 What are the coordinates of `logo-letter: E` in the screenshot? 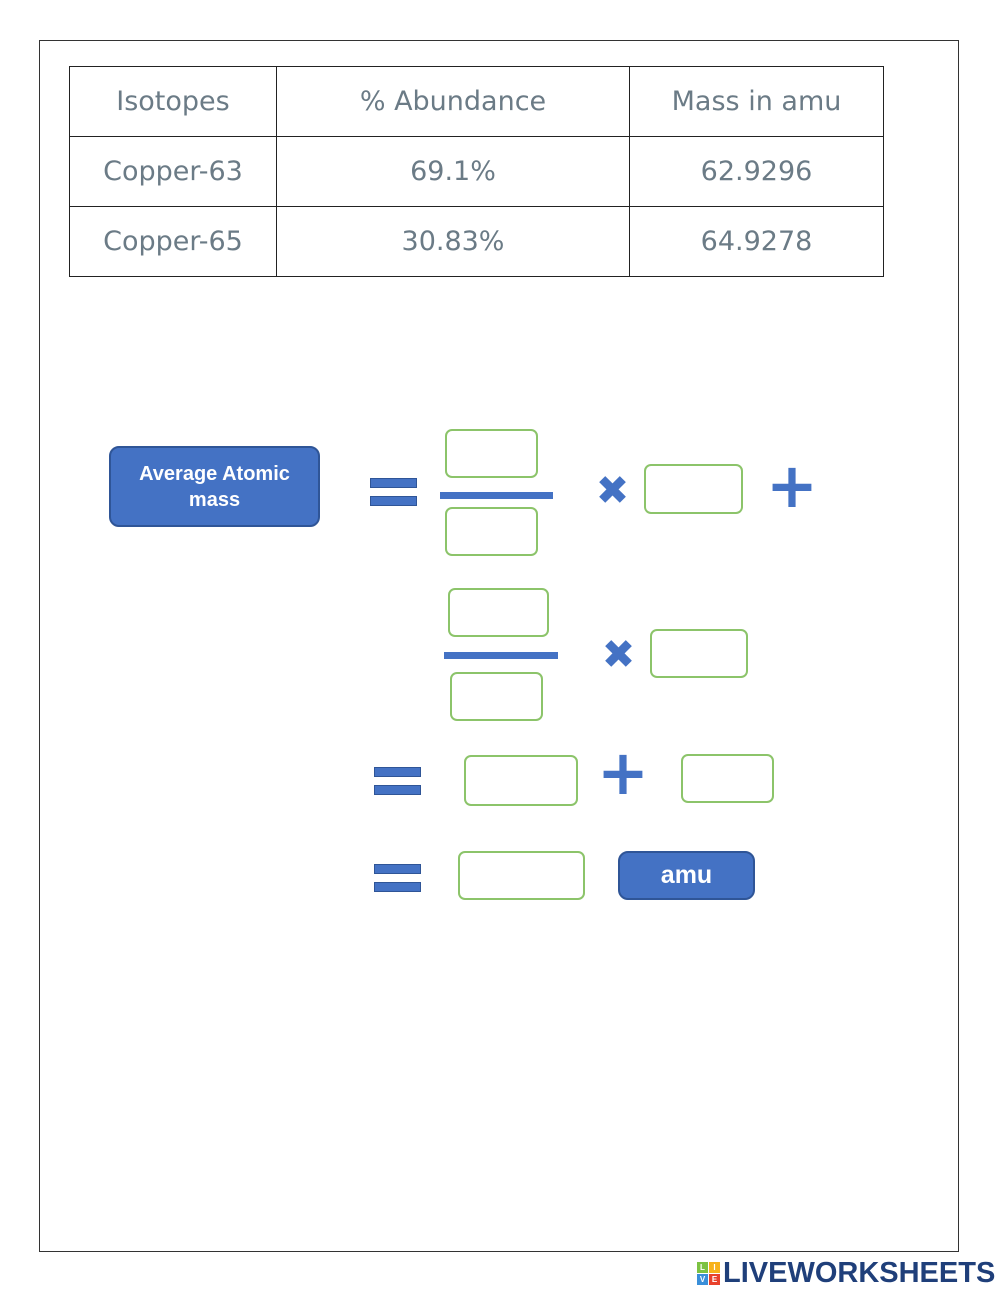 It's located at (714, 1279).